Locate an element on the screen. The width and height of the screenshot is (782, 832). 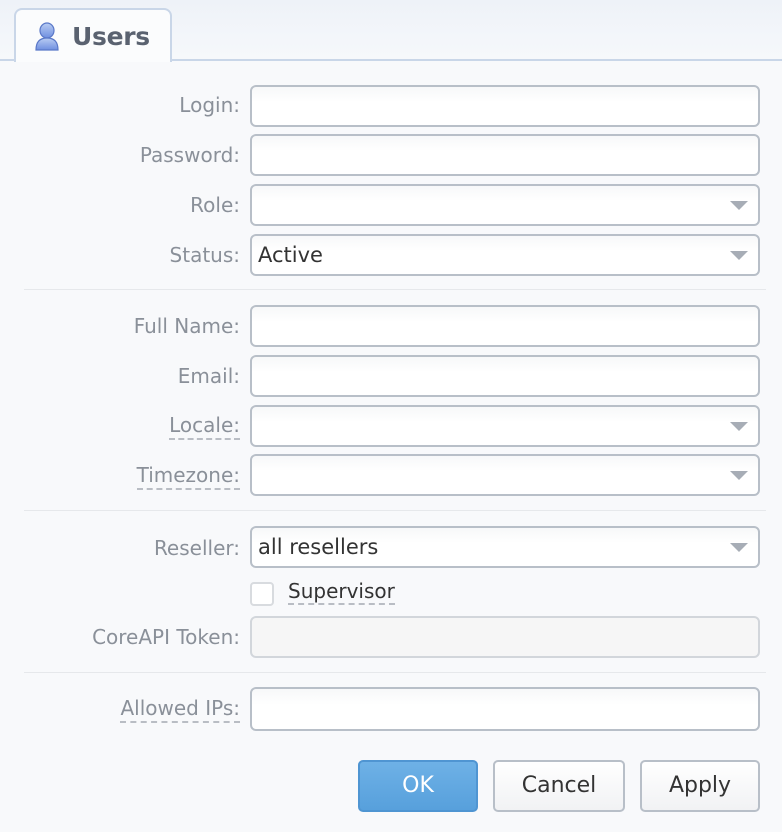
allowed-ips-label-text: Allowed IPs: is located at coordinates (180, 709).